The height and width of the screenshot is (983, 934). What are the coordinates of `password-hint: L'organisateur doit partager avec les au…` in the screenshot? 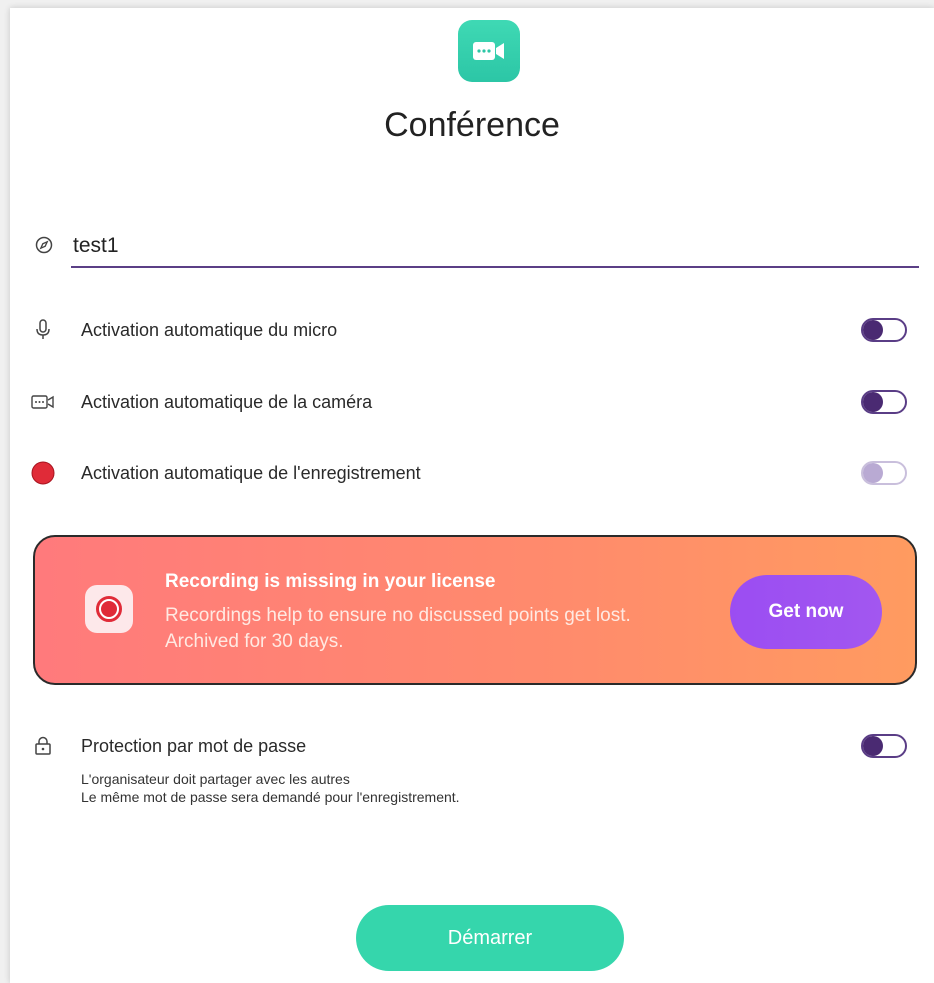 It's located at (270, 788).